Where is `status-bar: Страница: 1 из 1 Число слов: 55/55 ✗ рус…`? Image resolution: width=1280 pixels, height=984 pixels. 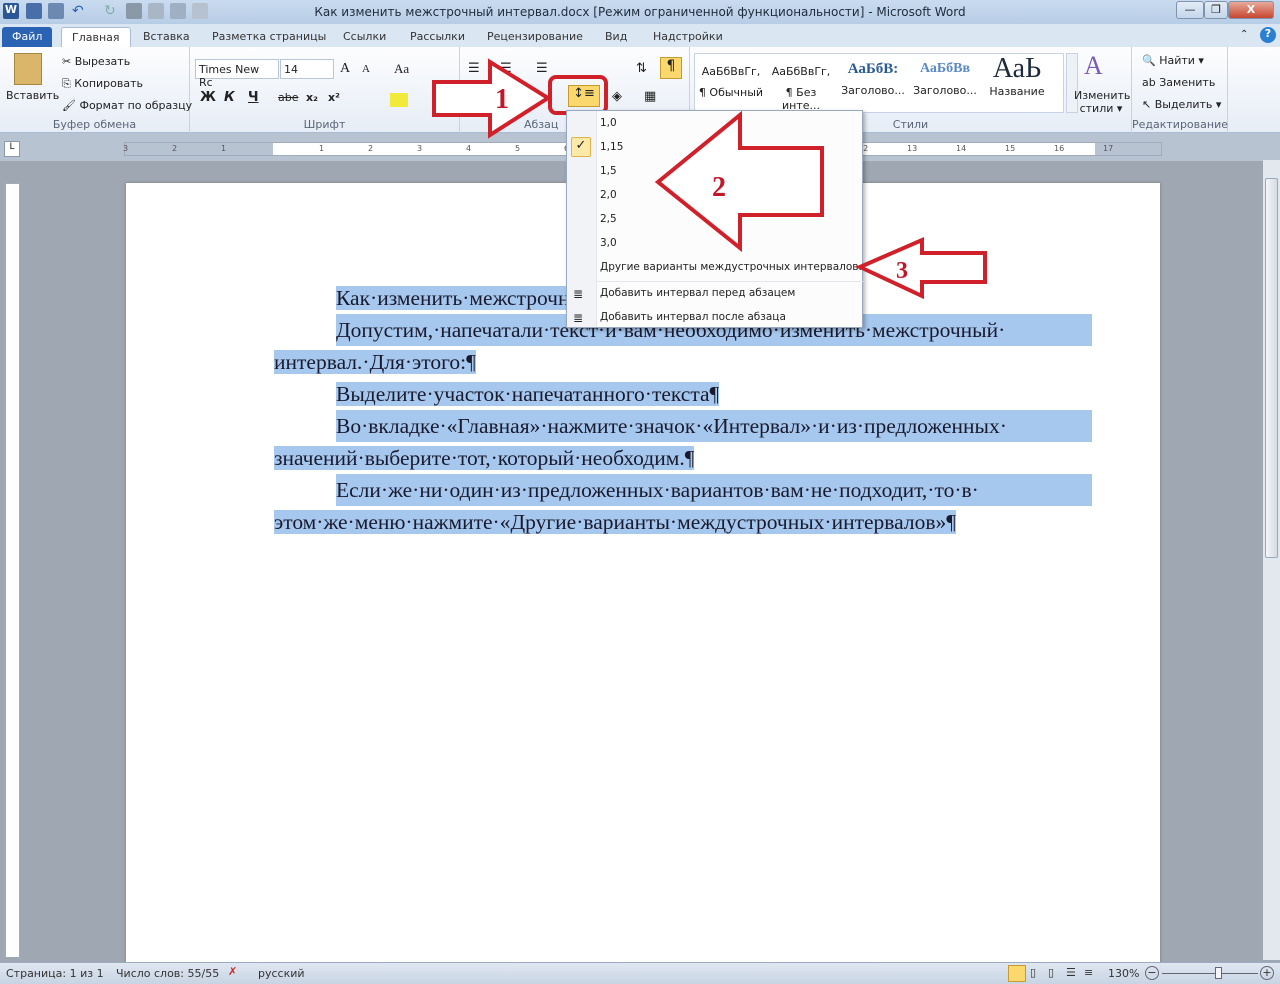 status-bar: Страница: 1 из 1 Число слов: 55/55 ✗ рус… is located at coordinates (640, 973).